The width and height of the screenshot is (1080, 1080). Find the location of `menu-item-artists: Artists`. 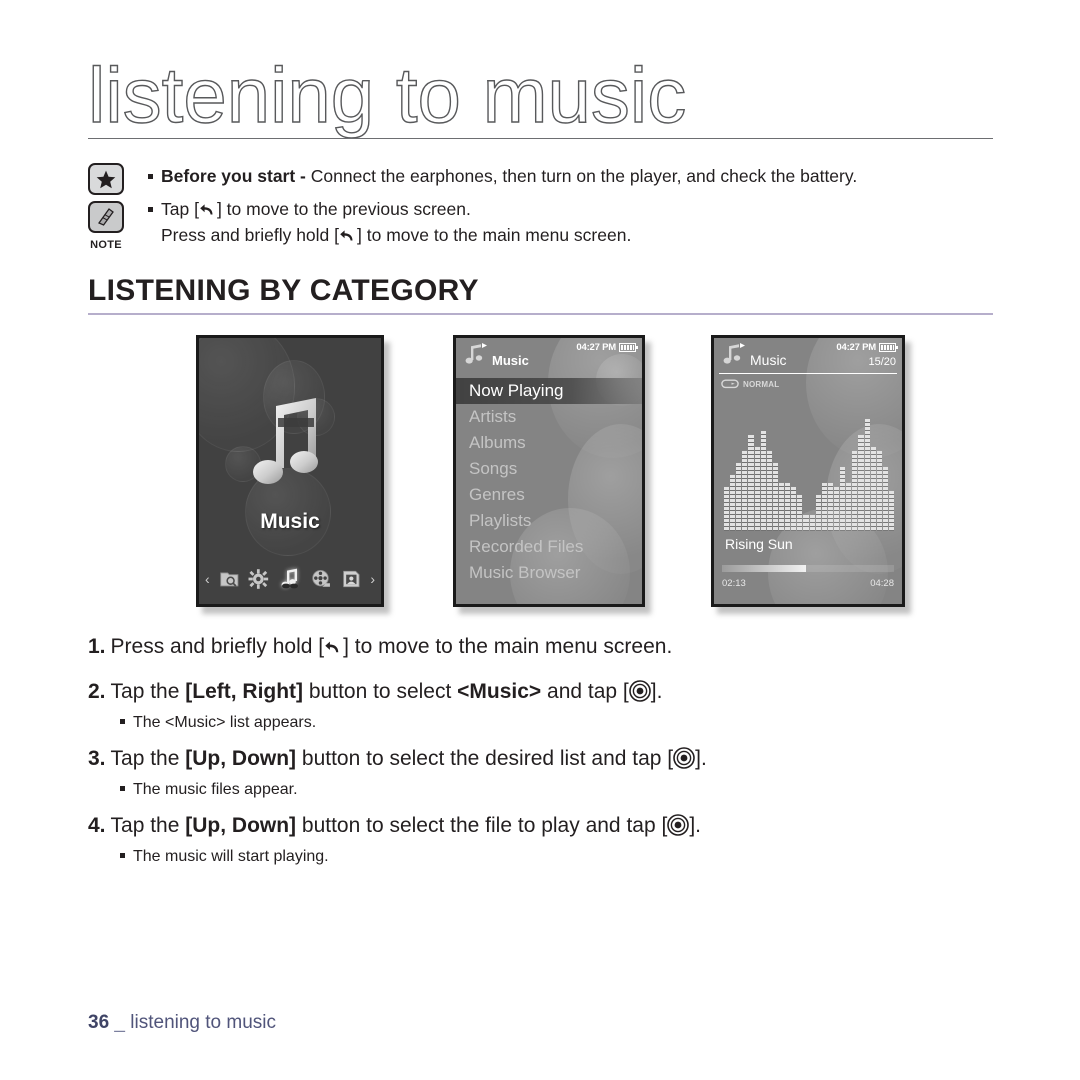

menu-item-artists: Artists is located at coordinates (549, 417).